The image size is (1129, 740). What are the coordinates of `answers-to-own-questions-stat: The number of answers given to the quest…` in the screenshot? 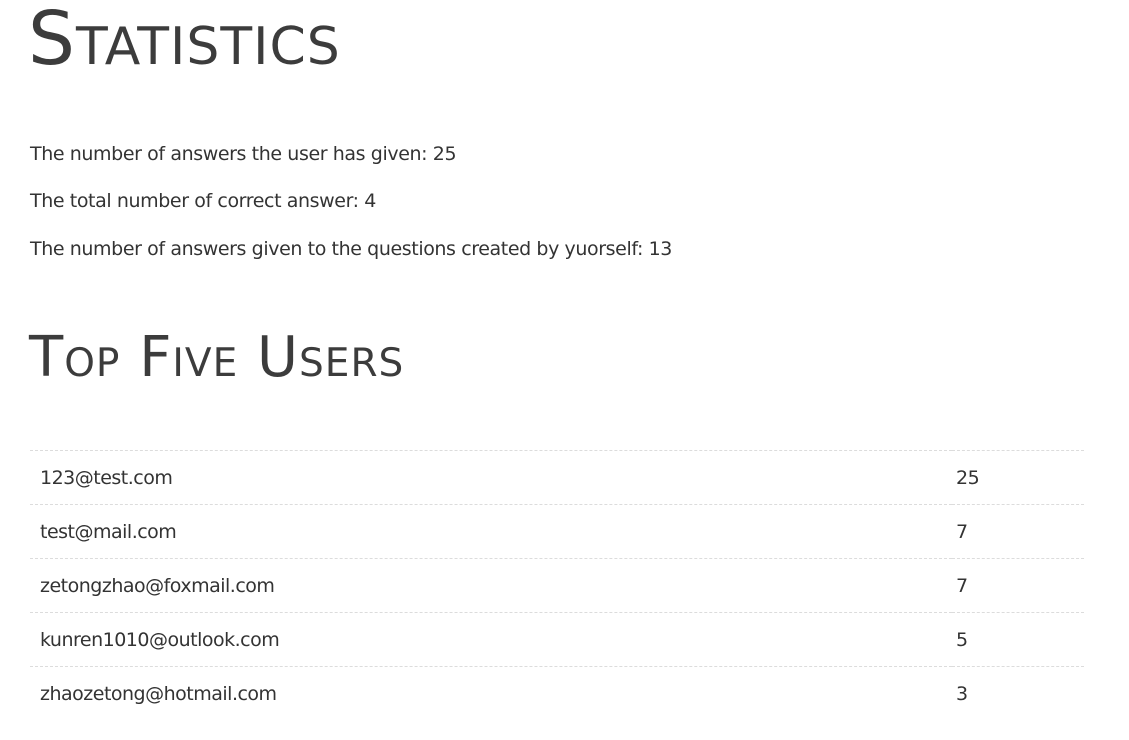 It's located at (351, 249).